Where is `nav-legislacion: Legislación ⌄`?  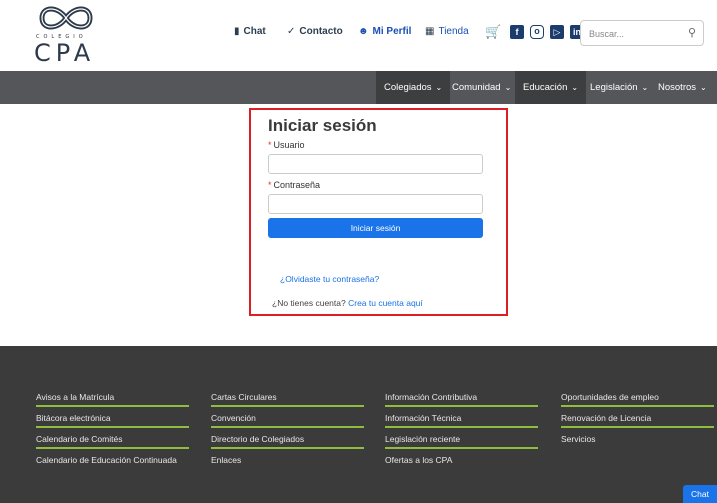
nav-legislacion: Legislación ⌄ is located at coordinates (619, 87).